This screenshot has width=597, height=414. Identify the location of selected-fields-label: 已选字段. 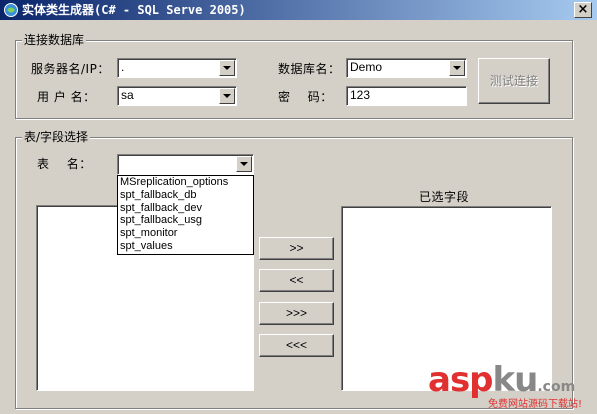
(444, 197).